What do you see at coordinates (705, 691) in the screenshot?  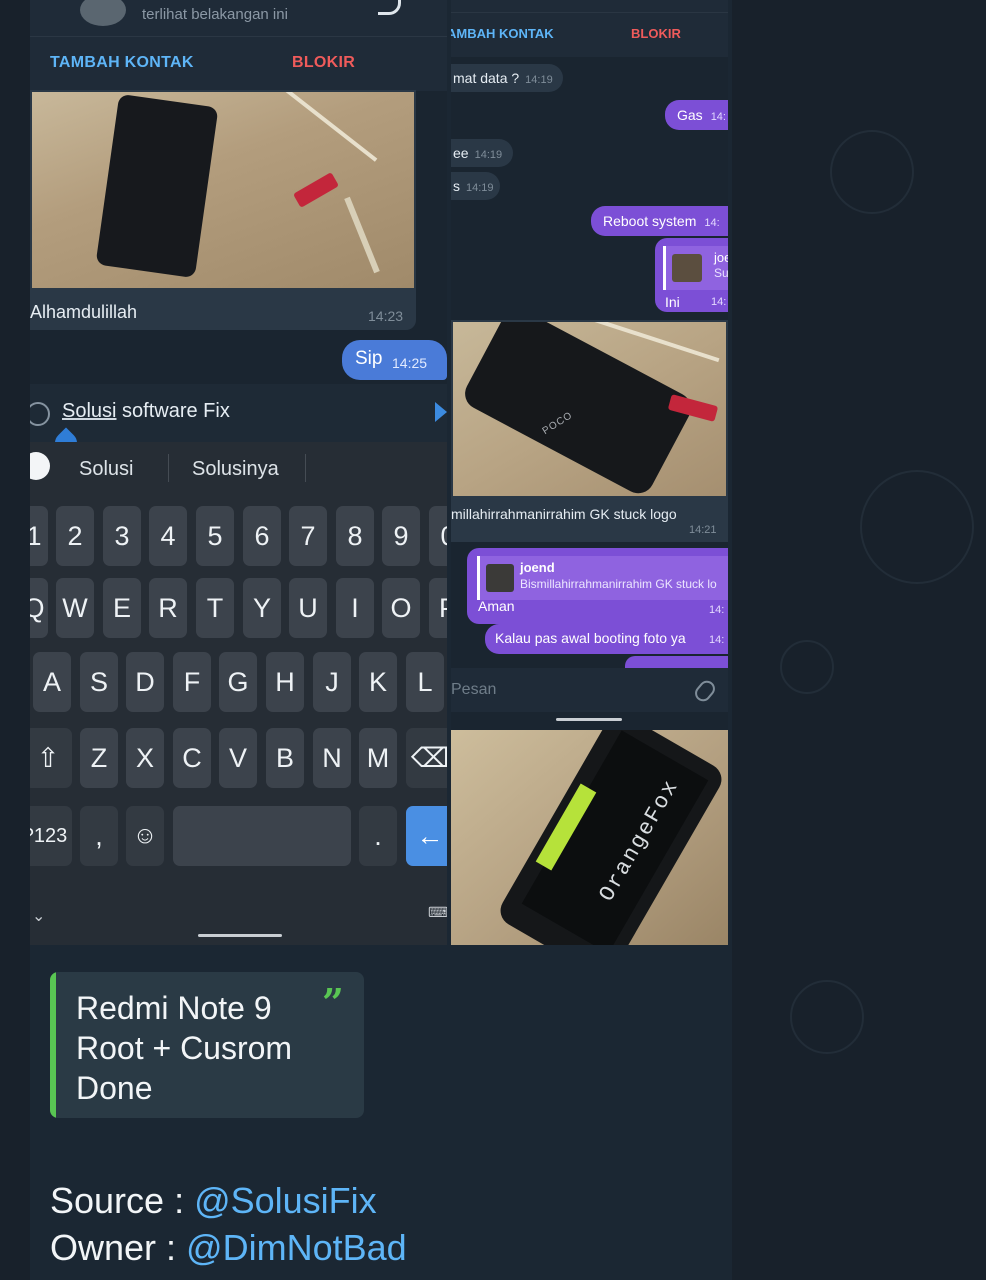 I see `attach-icon` at bounding box center [705, 691].